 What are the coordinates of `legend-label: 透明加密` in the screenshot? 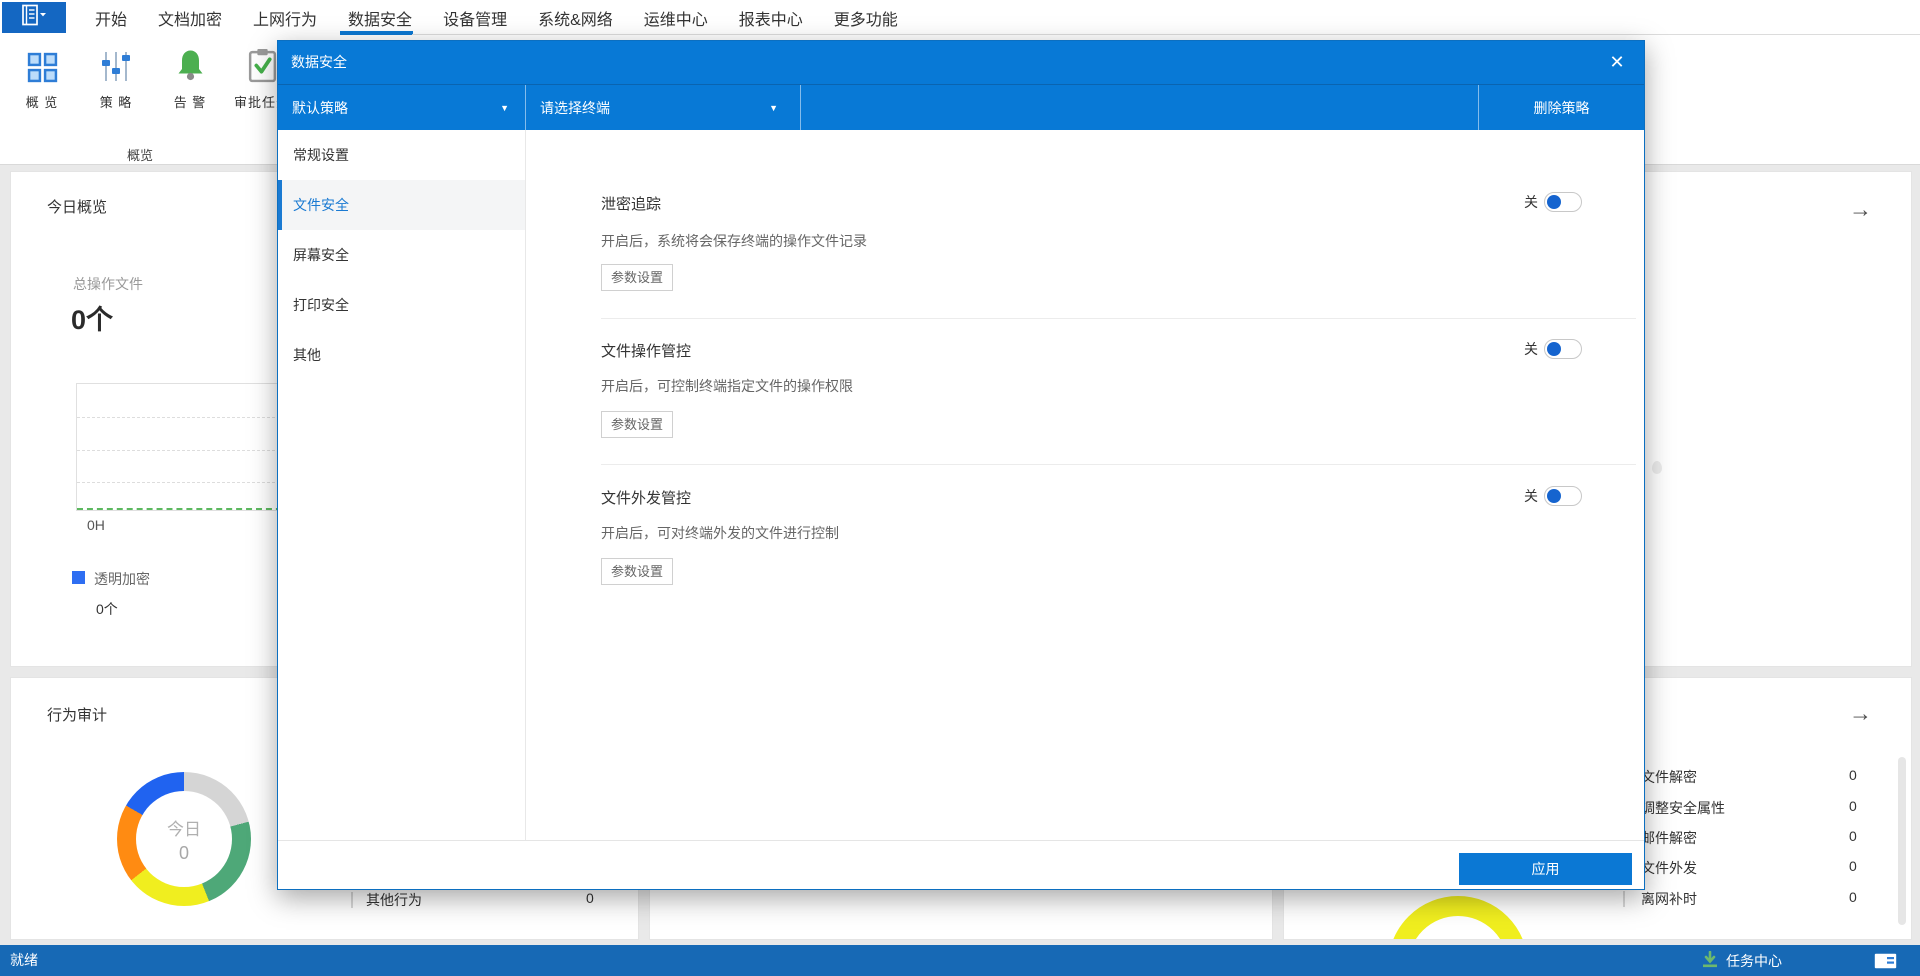 It's located at (122, 579).